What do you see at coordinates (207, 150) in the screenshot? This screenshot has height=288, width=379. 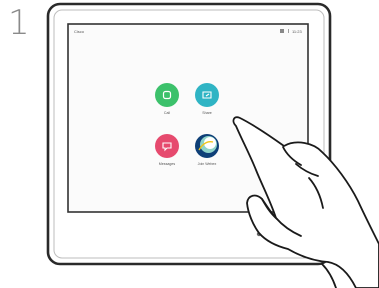 I see `app-join-webex-button: Join Webex` at bounding box center [207, 150].